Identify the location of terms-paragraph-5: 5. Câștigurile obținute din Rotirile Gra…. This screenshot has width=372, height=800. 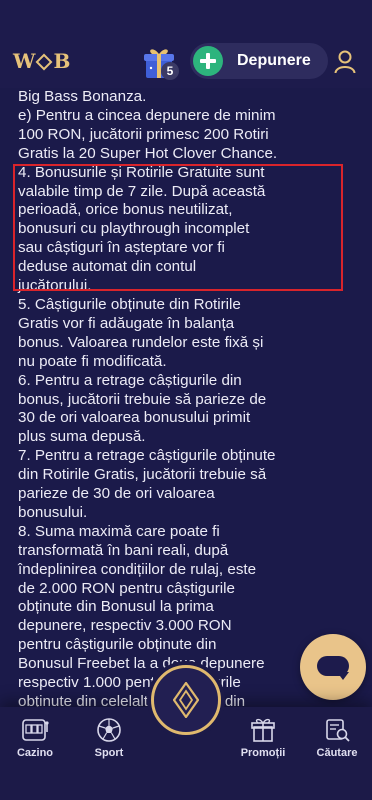
(141, 332).